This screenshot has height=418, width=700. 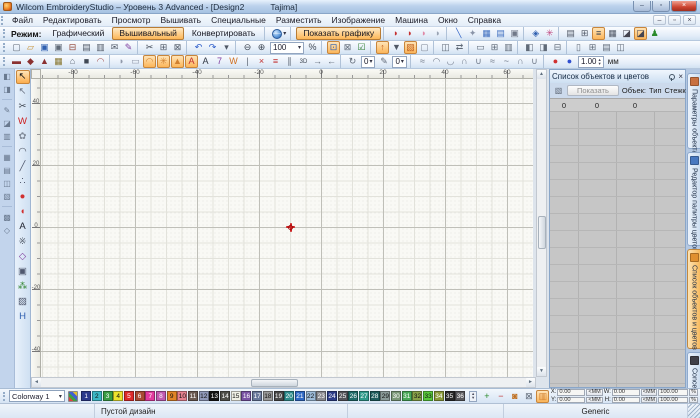 What do you see at coordinates (693, 202) in the screenshot?
I see `tab-color-palette-editor: Редактор палитры цветов` at bounding box center [693, 202].